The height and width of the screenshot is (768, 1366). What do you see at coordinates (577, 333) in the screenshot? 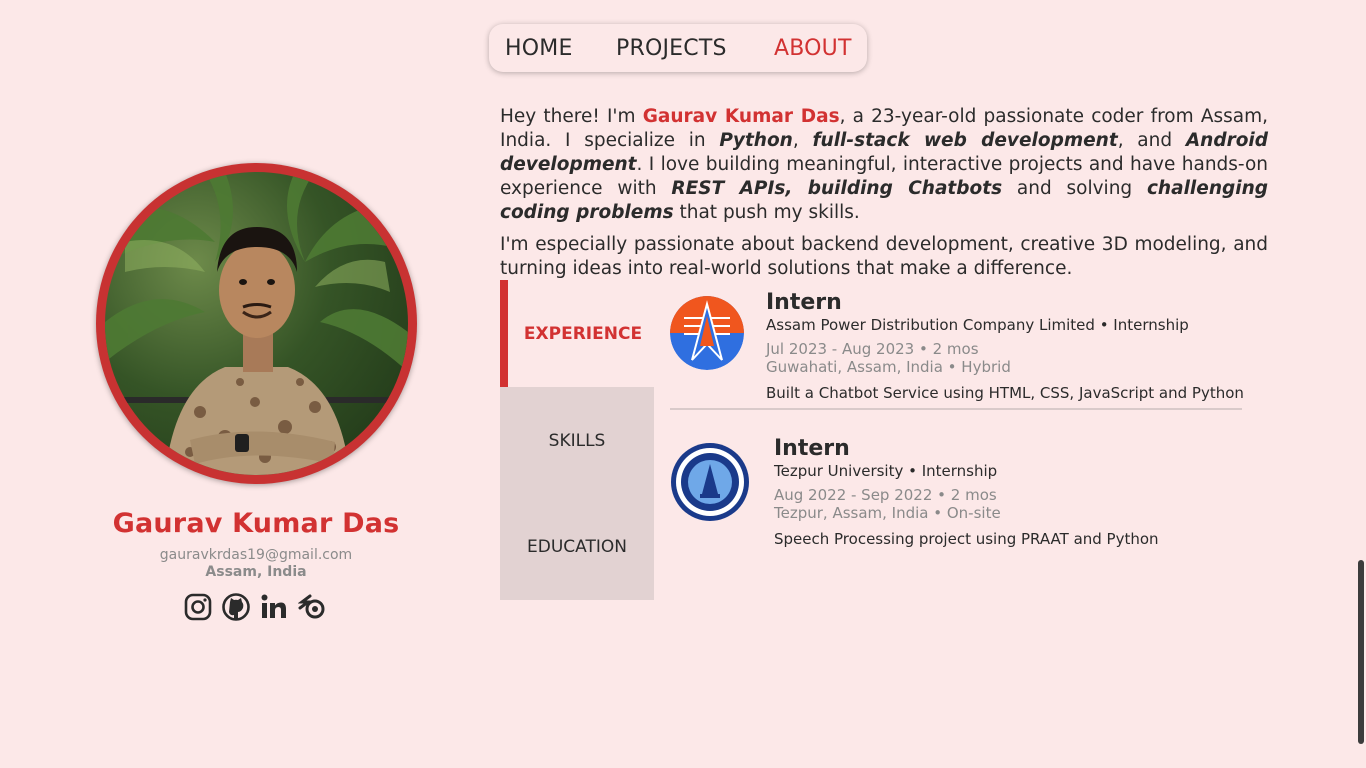
I see `tab-experience: EXPERIENCE` at bounding box center [577, 333].